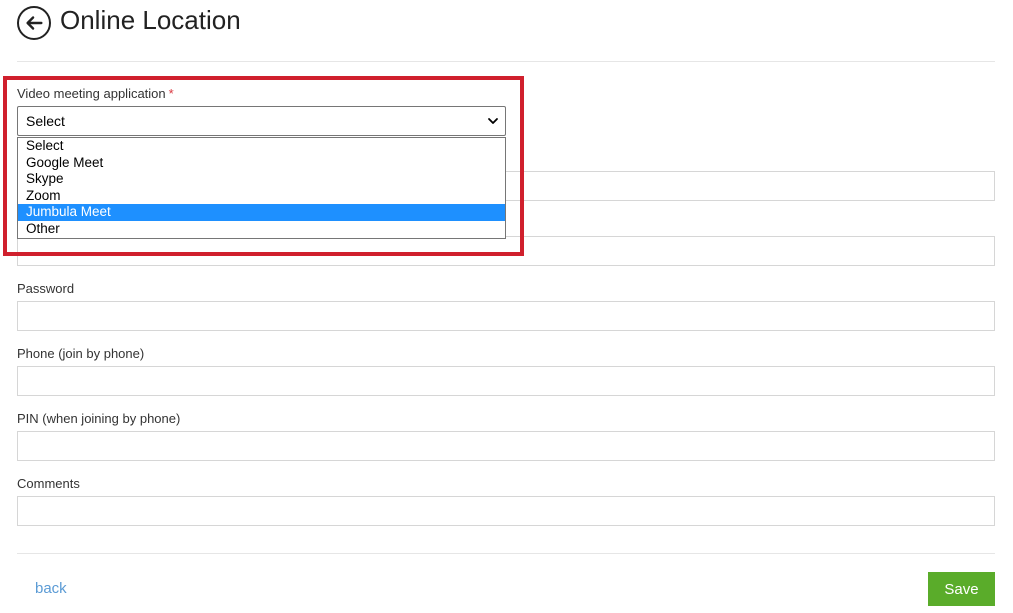 This screenshot has height=613, width=1013. I want to click on phone-label: Phone (join by phone), so click(81, 353).